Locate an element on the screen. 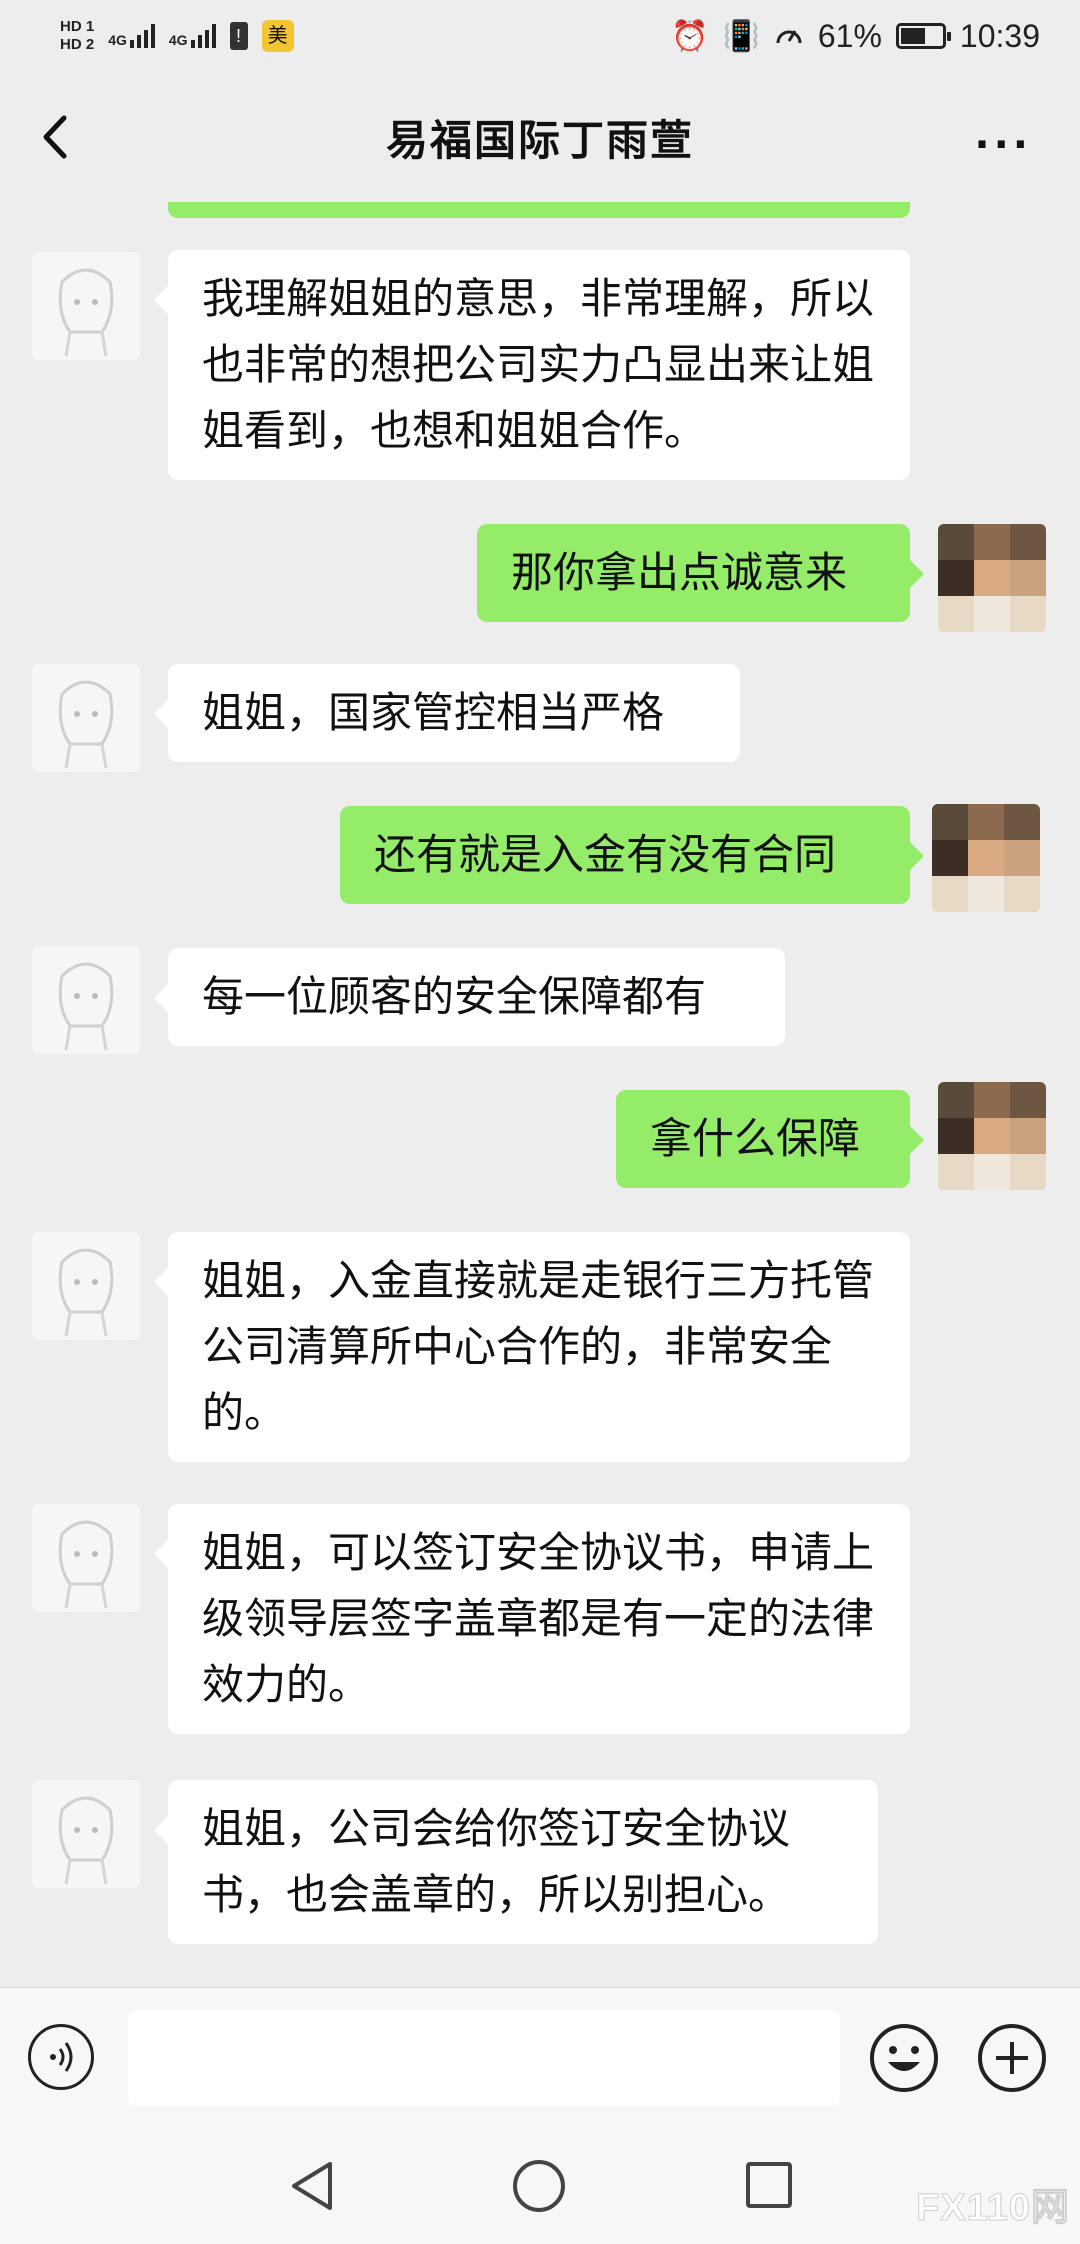  hd1-label: HD 1 is located at coordinates (77, 26).